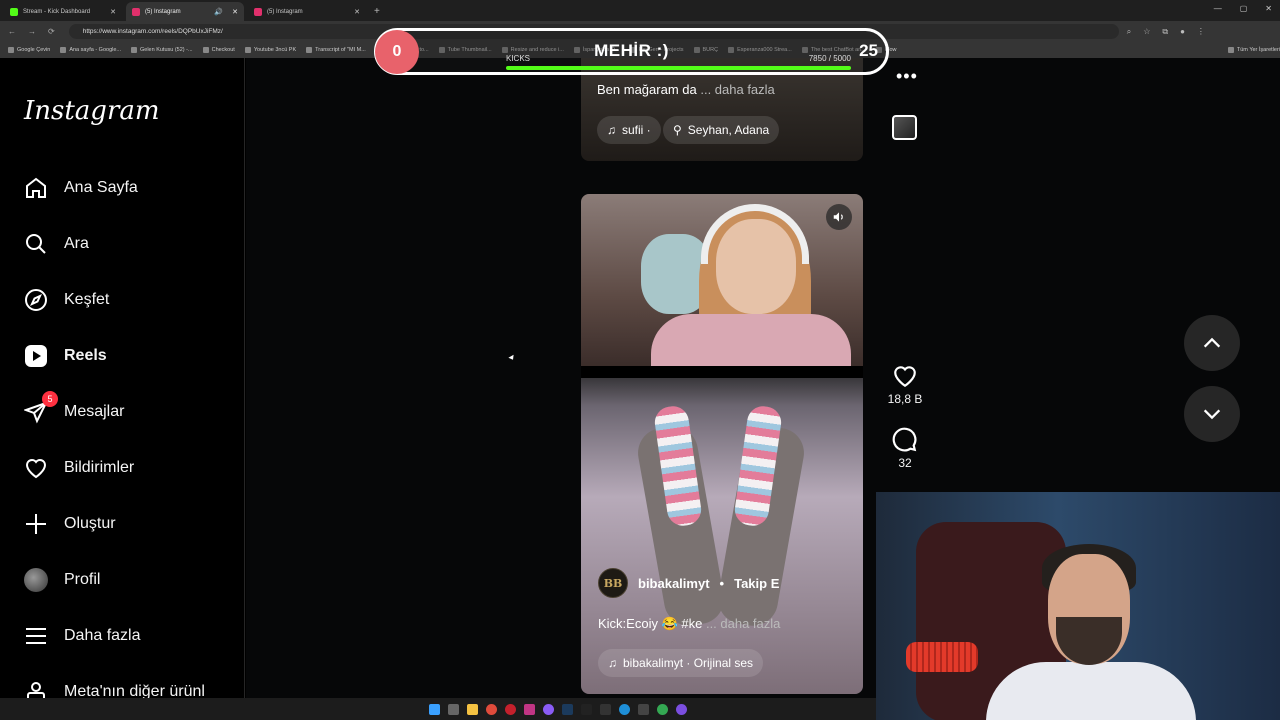 This screenshot has width=1280, height=720. I want to click on sidebar-item-label: Ana Sayfa, so click(101, 187).